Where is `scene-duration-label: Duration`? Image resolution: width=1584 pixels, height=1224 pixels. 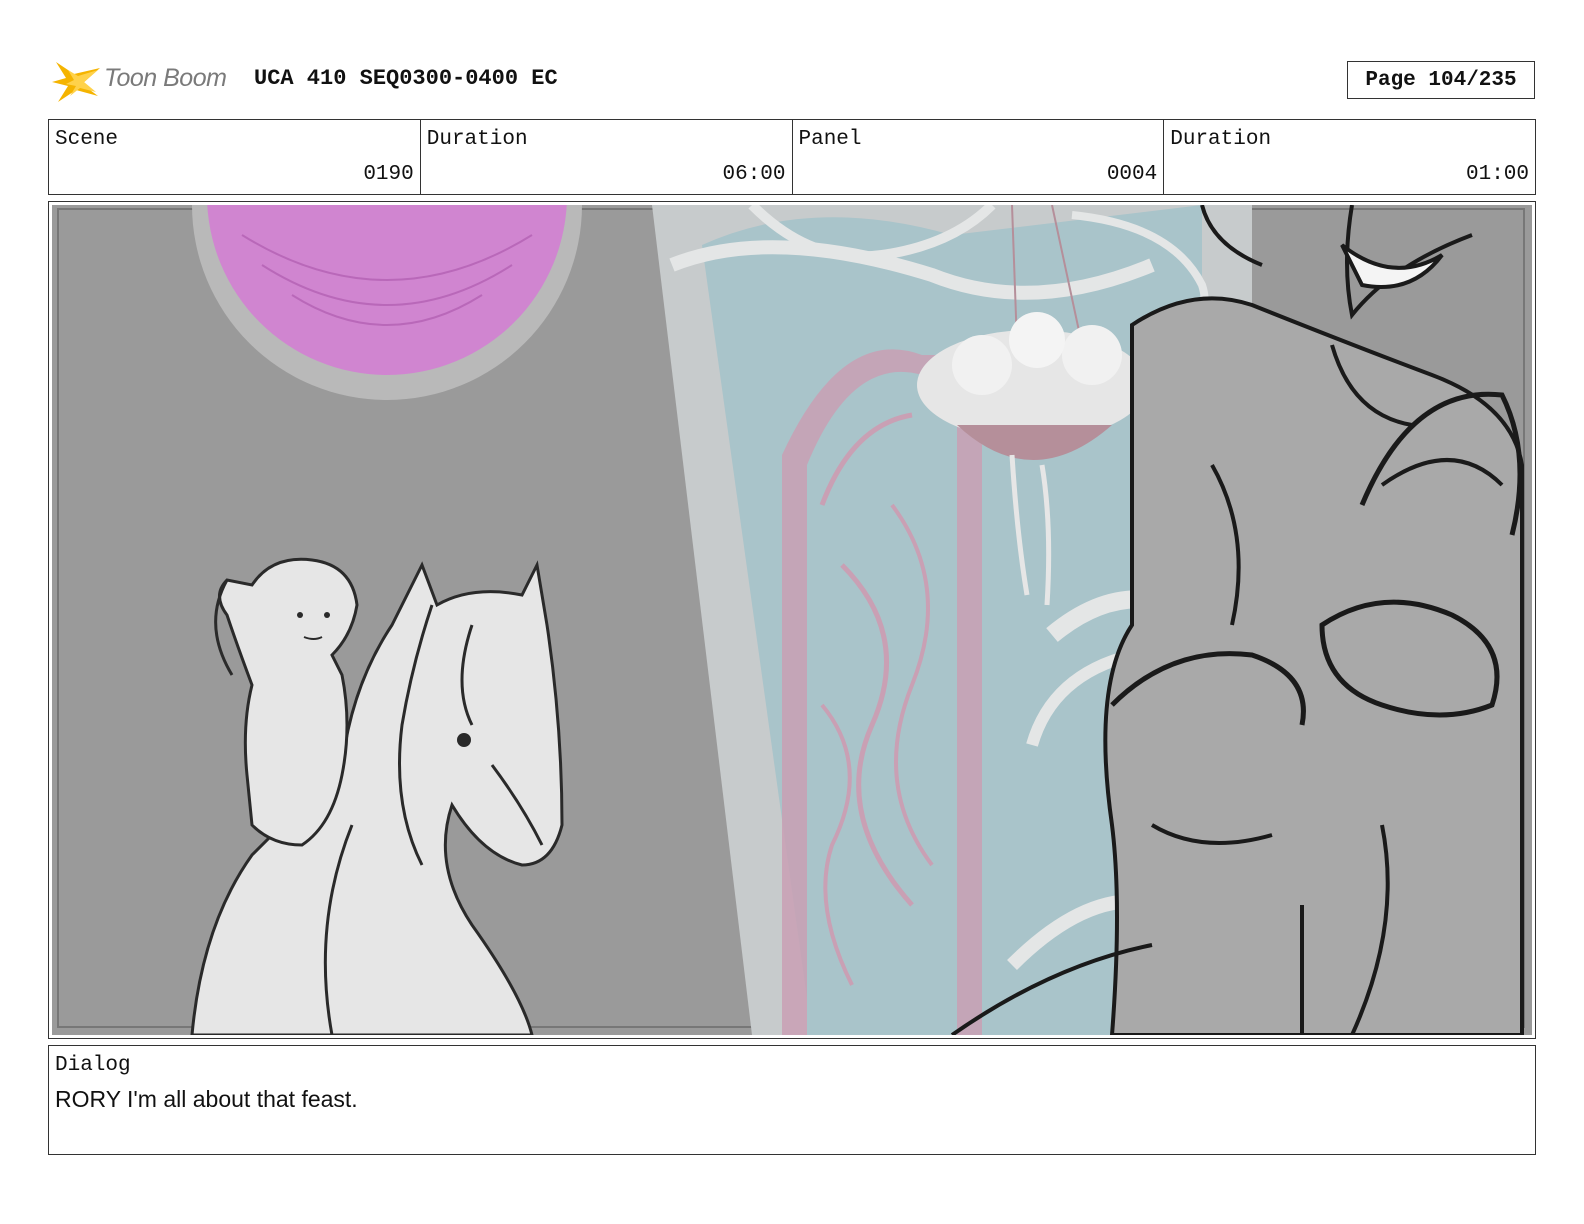
scene-duration-label: Duration is located at coordinates (477, 139).